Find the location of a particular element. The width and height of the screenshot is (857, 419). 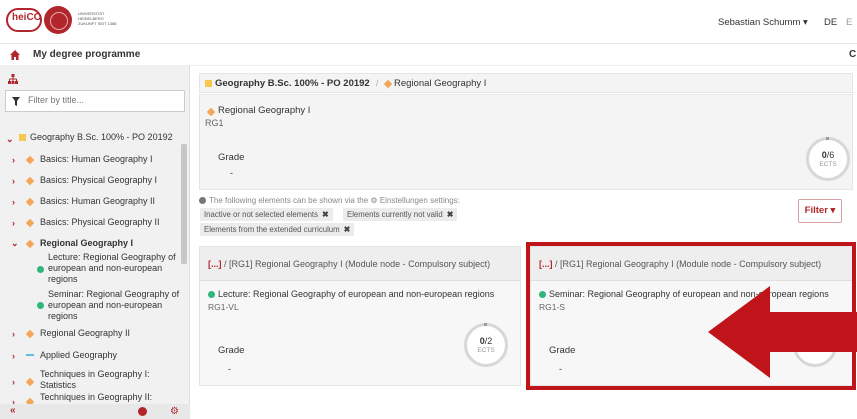

filter-chip: Elements from the extended curriculum ✖ is located at coordinates (277, 229).